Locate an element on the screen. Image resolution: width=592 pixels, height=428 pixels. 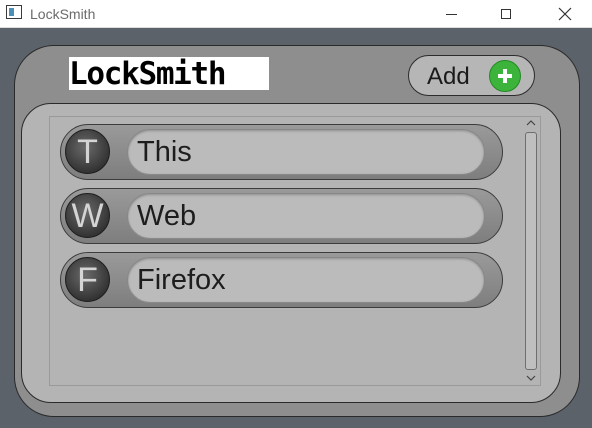
minimize-button is located at coordinates (451, 14).